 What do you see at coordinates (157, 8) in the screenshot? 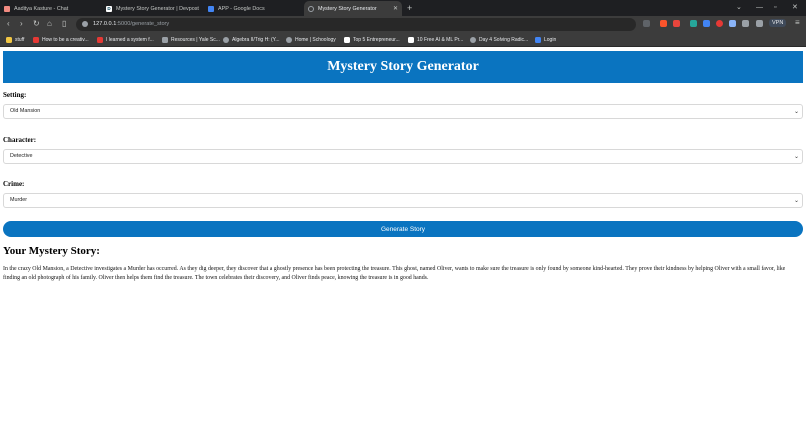
I see `tab-title: Mystery Story Generator | Devpost` at bounding box center [157, 8].